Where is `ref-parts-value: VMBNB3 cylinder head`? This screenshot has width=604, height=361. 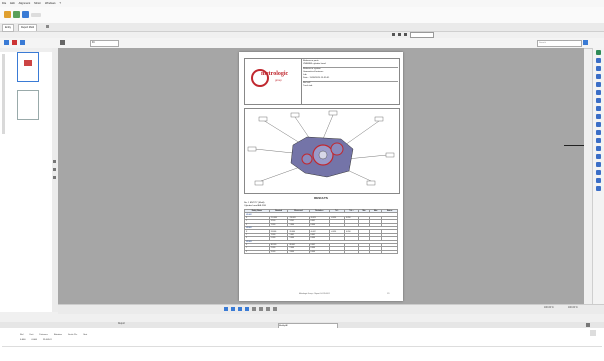
ref-parts-value: VMBNB3 cylinder head is located at coordinates (314, 64).